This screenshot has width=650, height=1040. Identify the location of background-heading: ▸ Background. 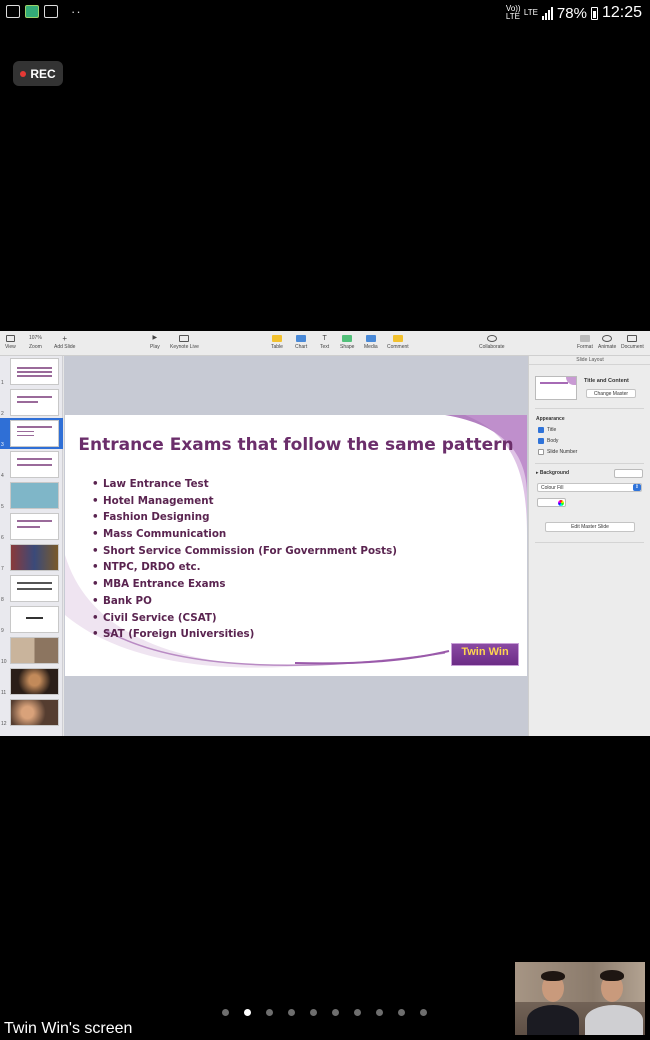
(553, 473).